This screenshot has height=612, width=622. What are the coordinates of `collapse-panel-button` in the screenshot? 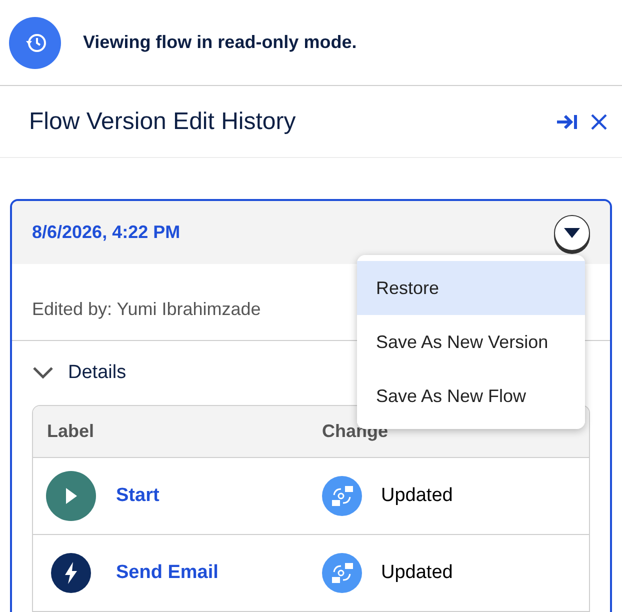 It's located at (567, 121).